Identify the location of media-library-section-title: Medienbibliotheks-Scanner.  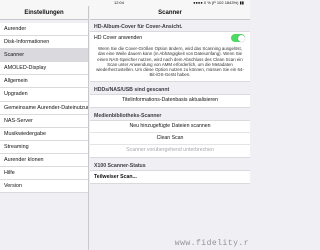
(128, 115).